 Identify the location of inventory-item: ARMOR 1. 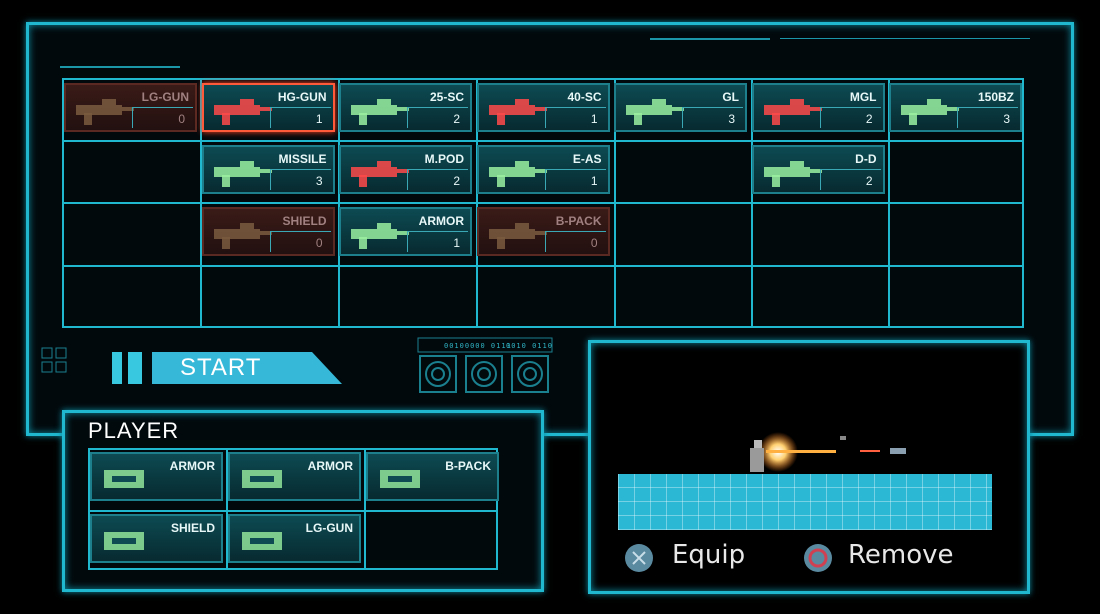
(405, 231).